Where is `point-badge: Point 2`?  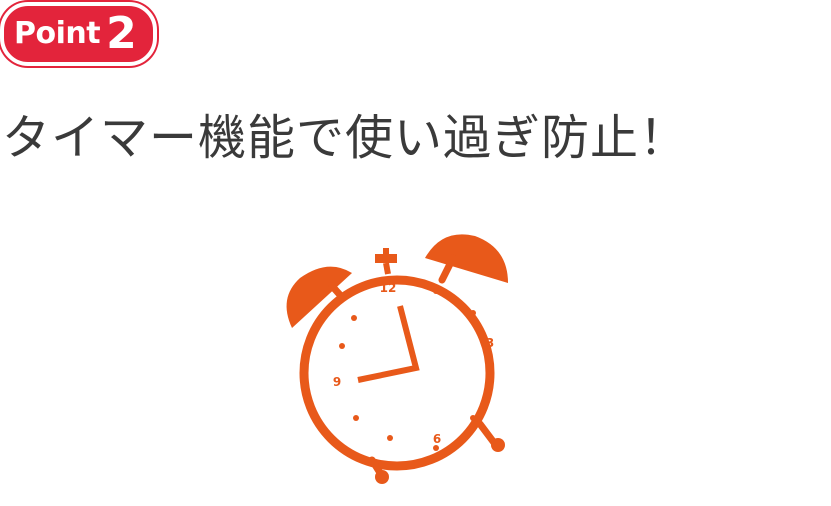
point-badge: Point 2 is located at coordinates (78, 34).